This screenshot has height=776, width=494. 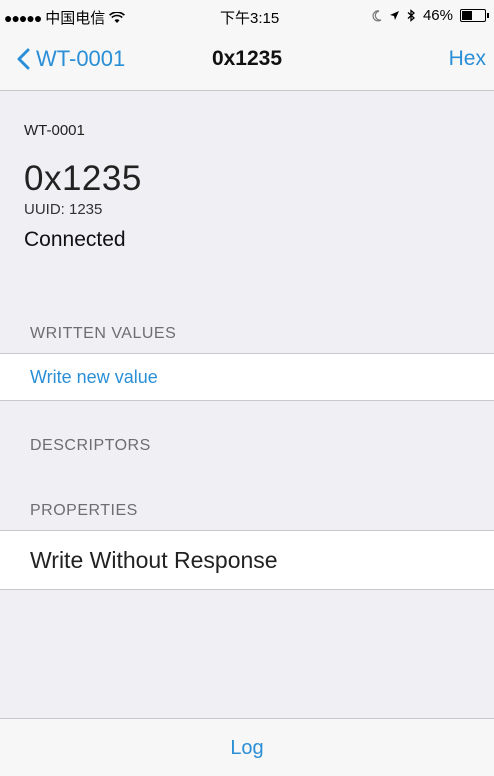 What do you see at coordinates (90, 445) in the screenshot?
I see `descriptors-header: DESCRIPTORS` at bounding box center [90, 445].